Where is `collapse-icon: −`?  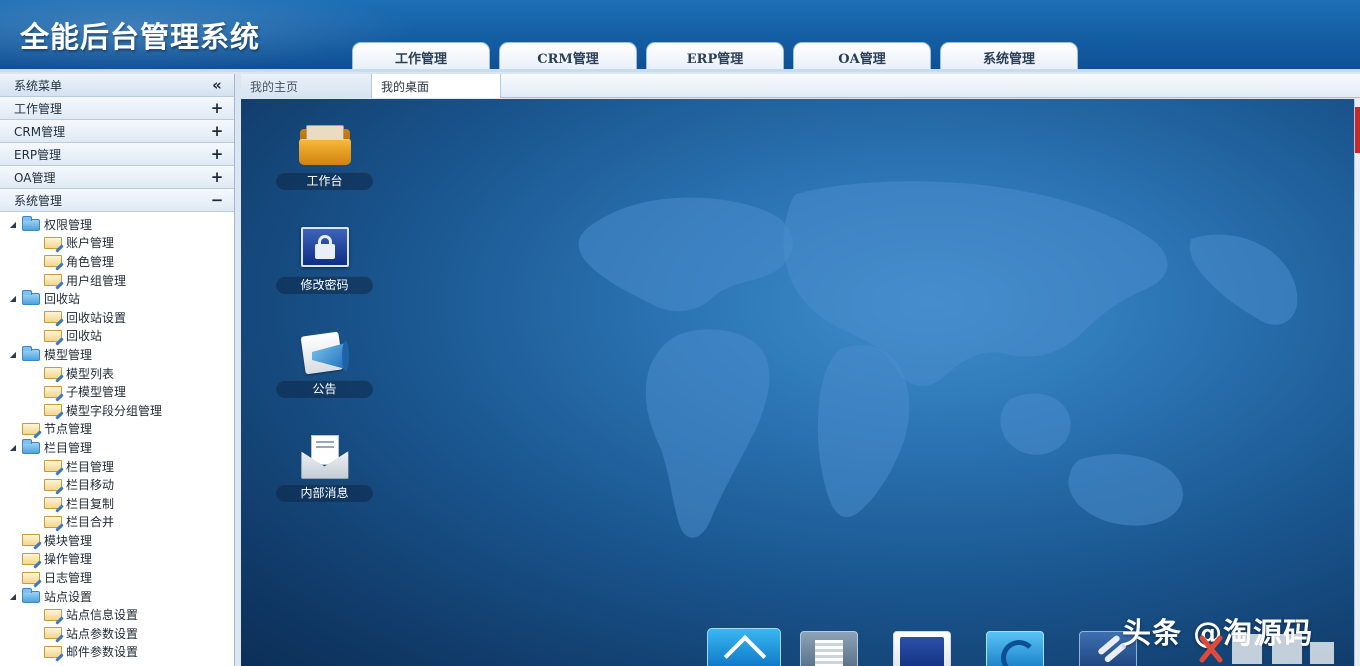
collapse-icon: − is located at coordinates (217, 200).